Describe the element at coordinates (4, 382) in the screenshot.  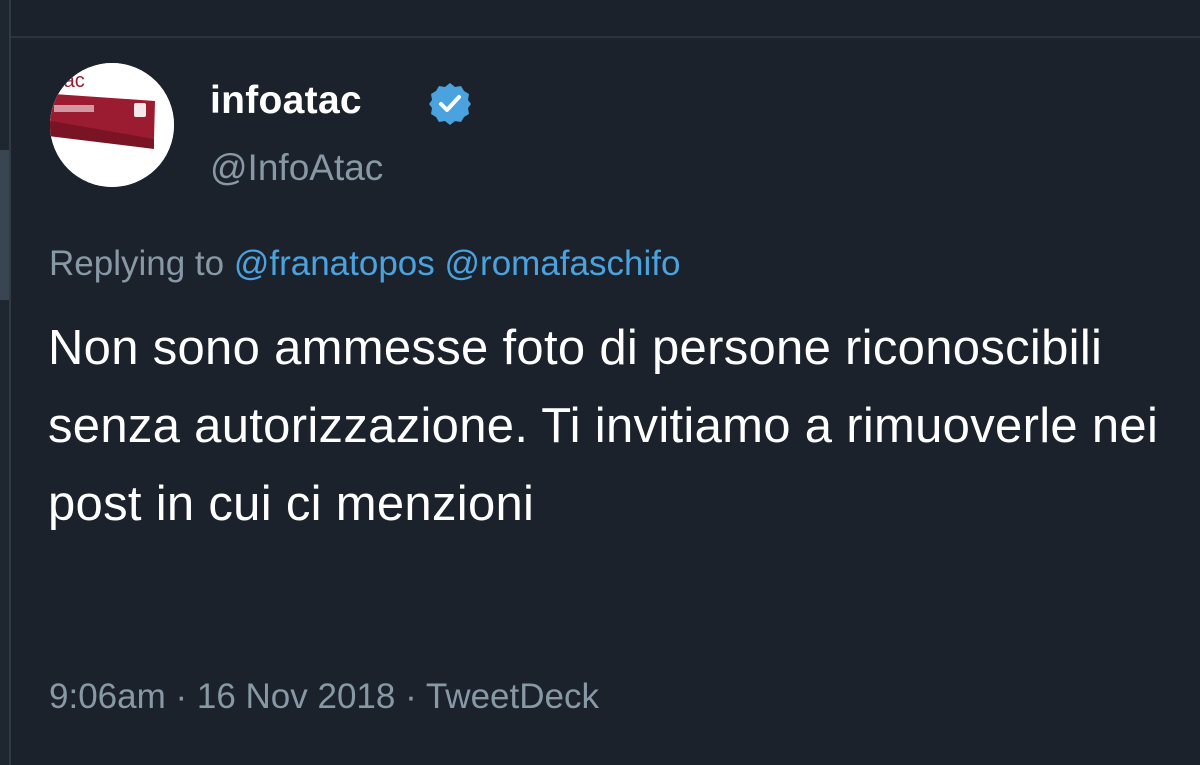
I see `column-left-edge` at that location.